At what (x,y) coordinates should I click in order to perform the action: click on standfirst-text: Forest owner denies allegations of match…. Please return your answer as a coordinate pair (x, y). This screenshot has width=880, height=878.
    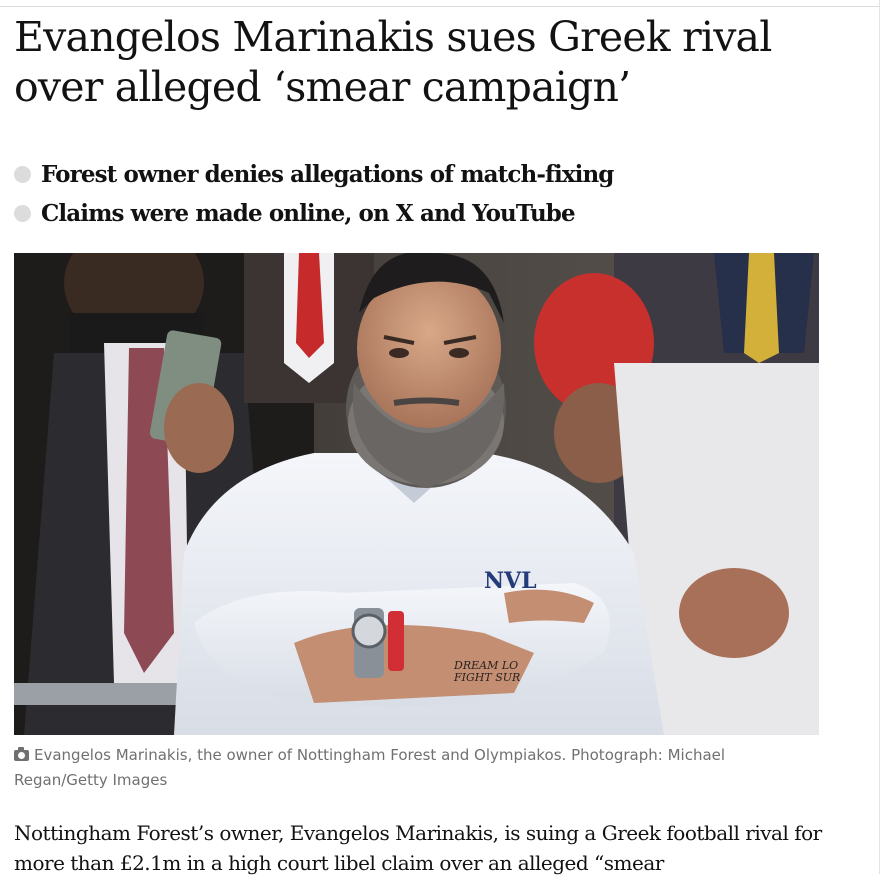
    Looking at the image, I should click on (327, 174).